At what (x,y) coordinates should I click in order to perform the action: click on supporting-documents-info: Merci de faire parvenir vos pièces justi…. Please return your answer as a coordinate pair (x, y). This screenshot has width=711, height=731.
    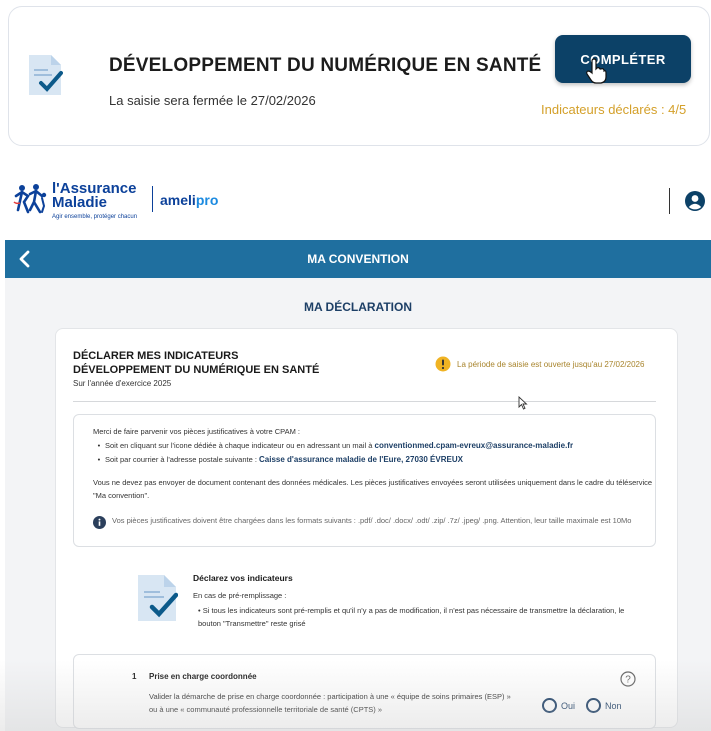
    Looking at the image, I should click on (364, 480).